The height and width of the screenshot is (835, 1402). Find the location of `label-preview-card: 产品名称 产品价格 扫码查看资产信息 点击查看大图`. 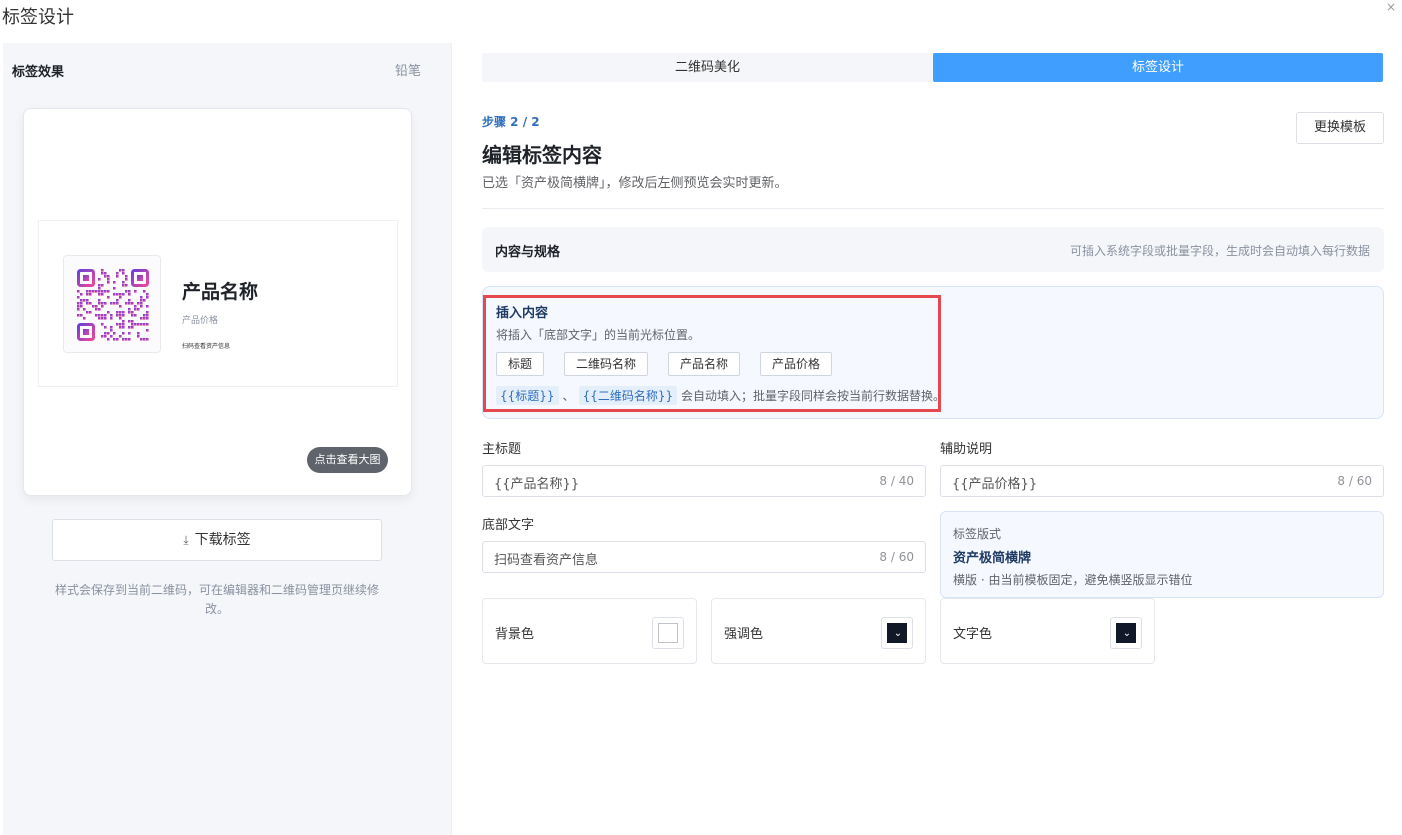

label-preview-card: 产品名称 产品价格 扫码查看资产信息 点击查看大图 is located at coordinates (217, 302).